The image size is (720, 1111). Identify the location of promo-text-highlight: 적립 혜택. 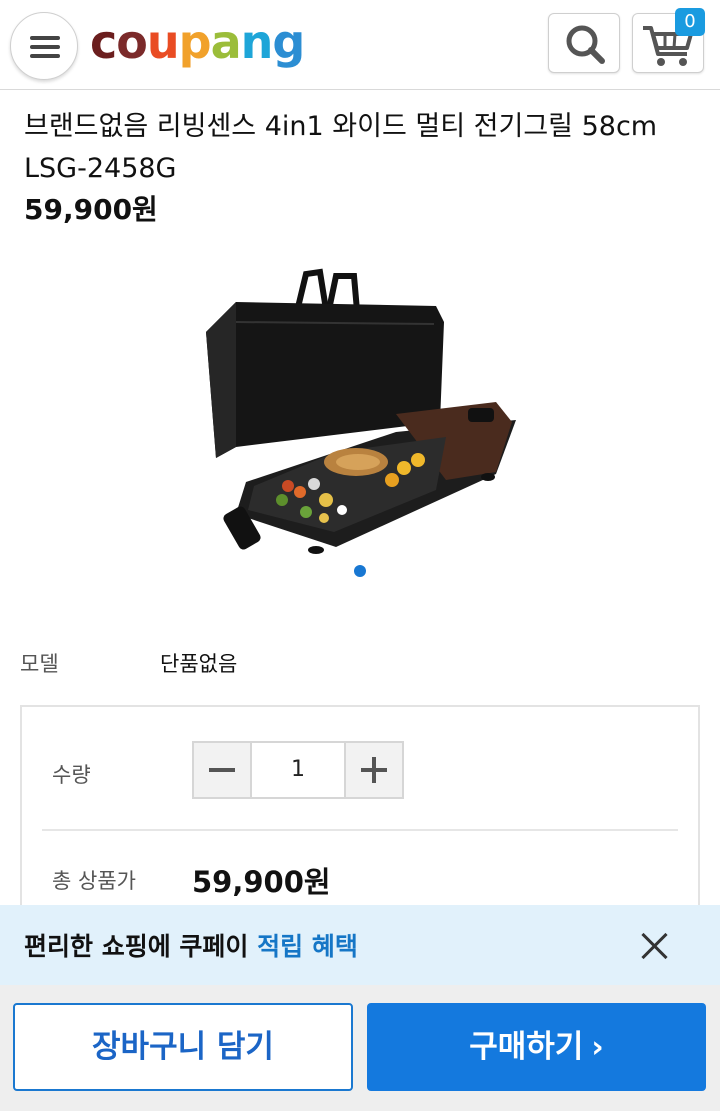
(307, 946).